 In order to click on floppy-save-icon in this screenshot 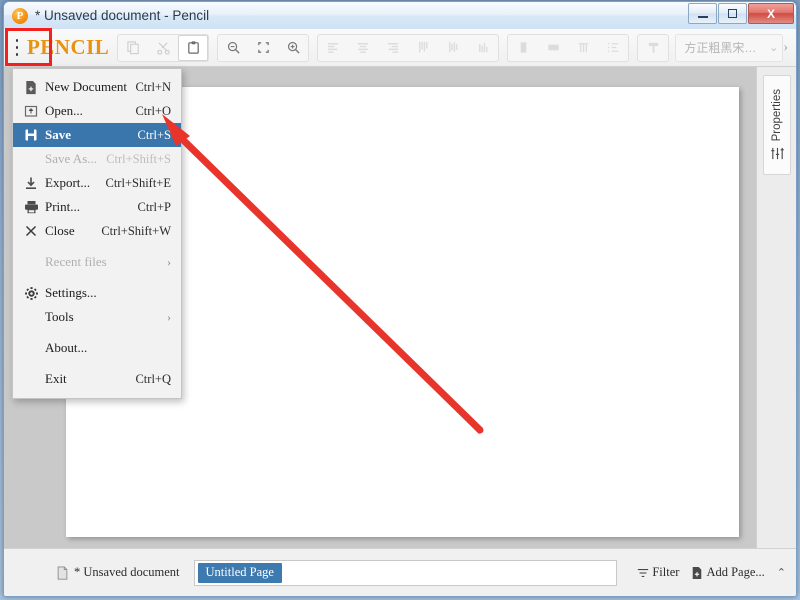, I will do `click(31, 135)`.